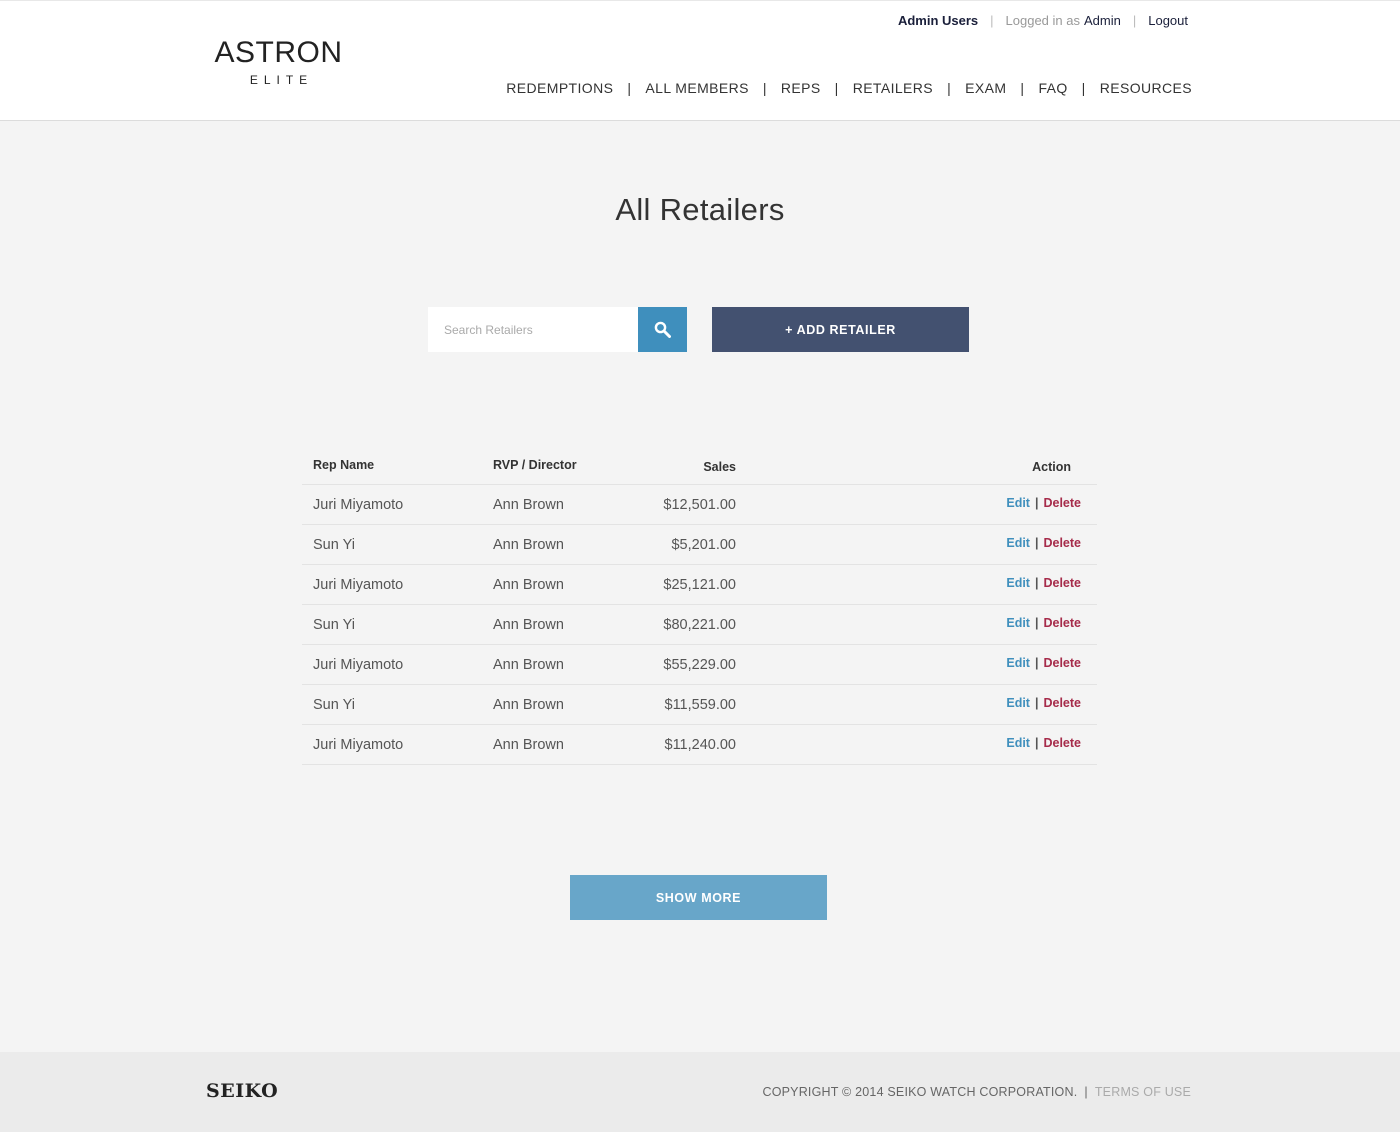  What do you see at coordinates (699, 466) in the screenshot?
I see `table-header: Rep Name RVP / Director Sales Action` at bounding box center [699, 466].